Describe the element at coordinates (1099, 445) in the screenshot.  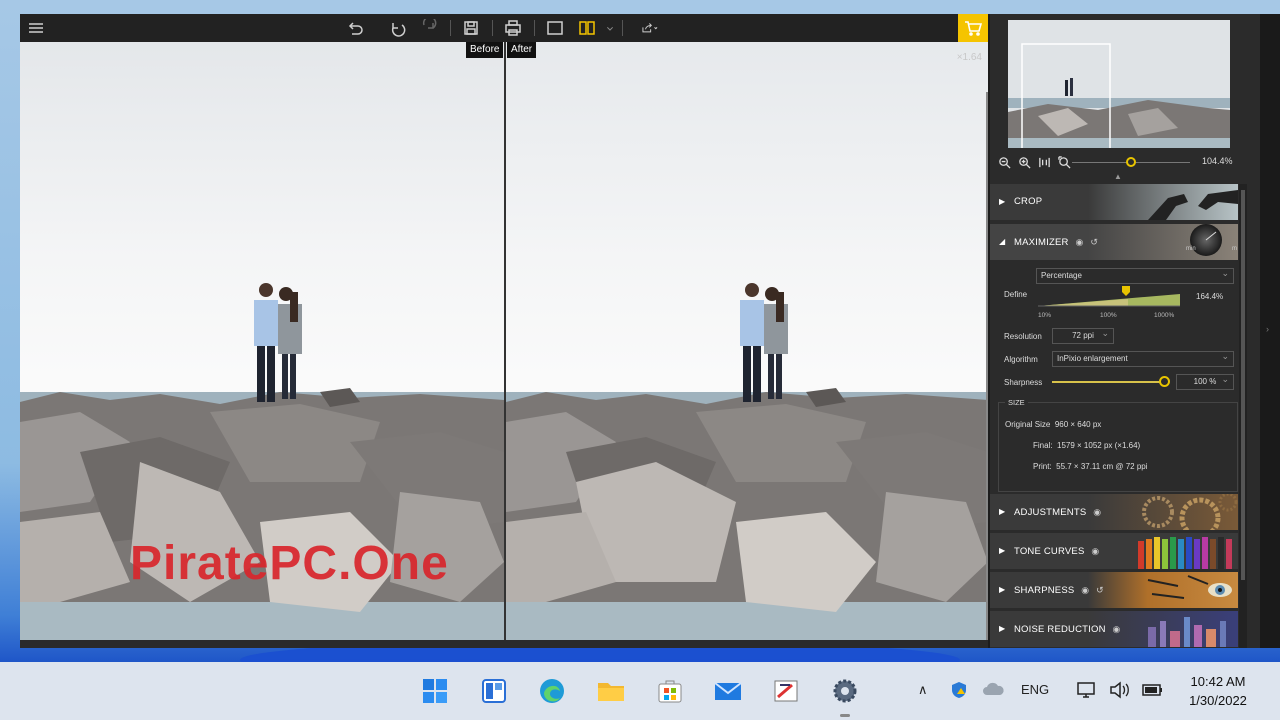
I see `final-size-value: 1579 × 1052 px (×1.64)` at that location.